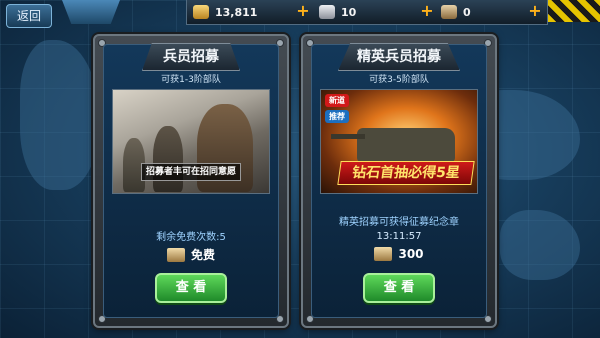  I want to click on tank-artwork: 新道 推荐 钻石首抽必得5星, so click(399, 141).